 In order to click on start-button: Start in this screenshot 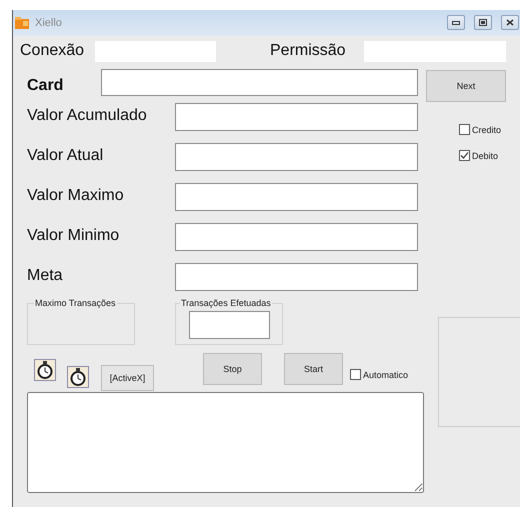, I will do `click(313, 369)`.